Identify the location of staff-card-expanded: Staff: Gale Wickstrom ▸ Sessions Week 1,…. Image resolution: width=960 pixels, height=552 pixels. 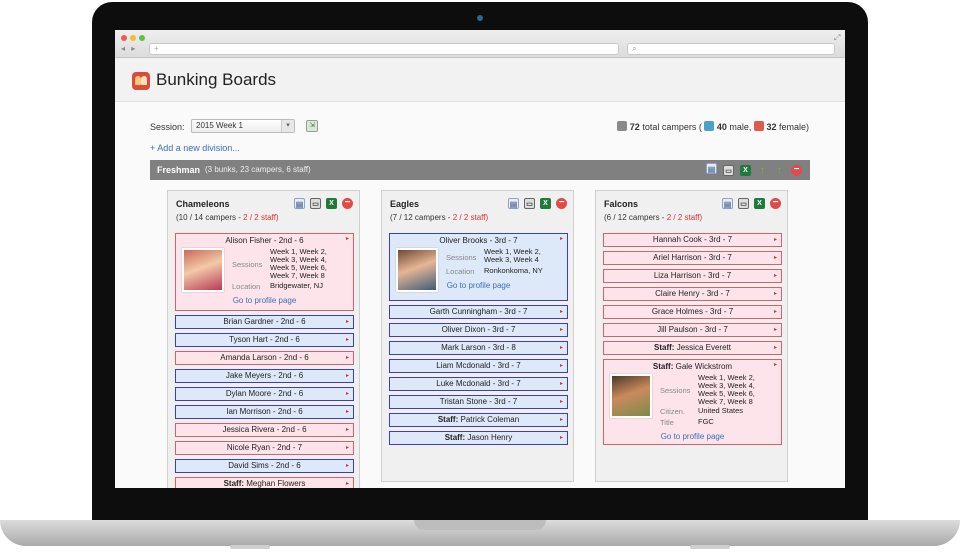
(692, 402).